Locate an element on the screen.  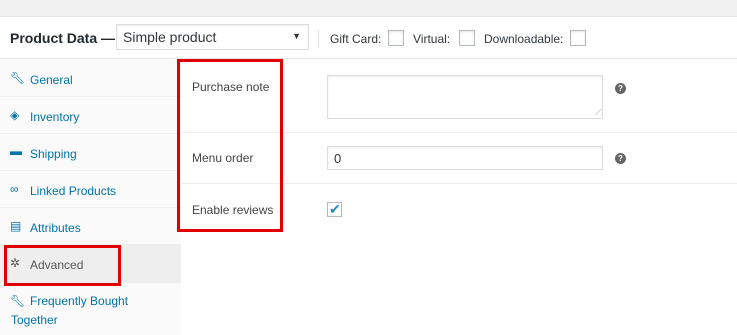
product-type-select: Simple product ▼ is located at coordinates (212, 37).